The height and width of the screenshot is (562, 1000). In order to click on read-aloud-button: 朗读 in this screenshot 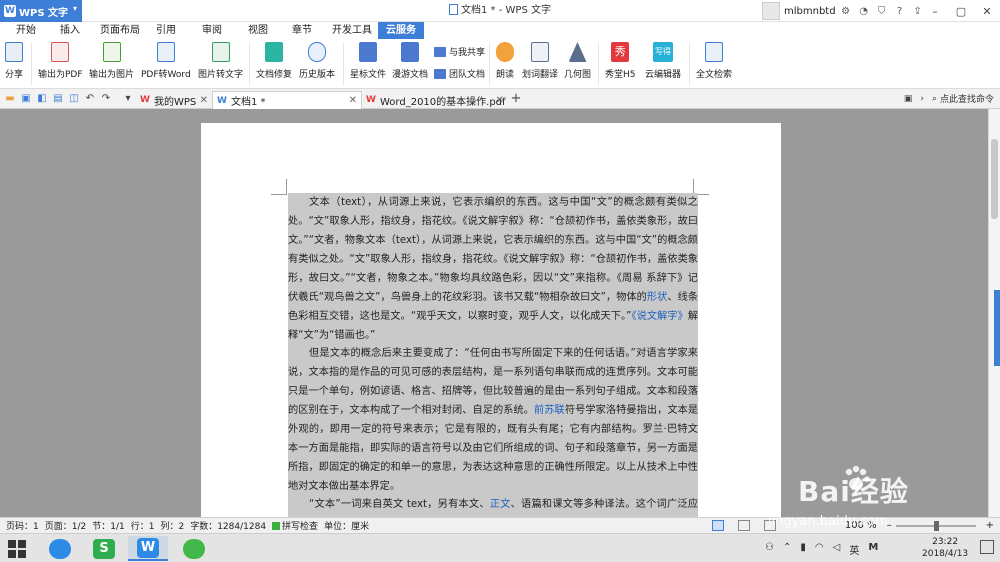, I will do `click(505, 61)`.